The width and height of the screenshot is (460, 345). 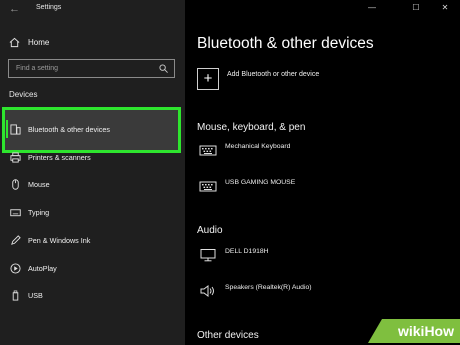 What do you see at coordinates (322, 79) in the screenshot?
I see `add-device-button: + Add Bluetooth or other device` at bounding box center [322, 79].